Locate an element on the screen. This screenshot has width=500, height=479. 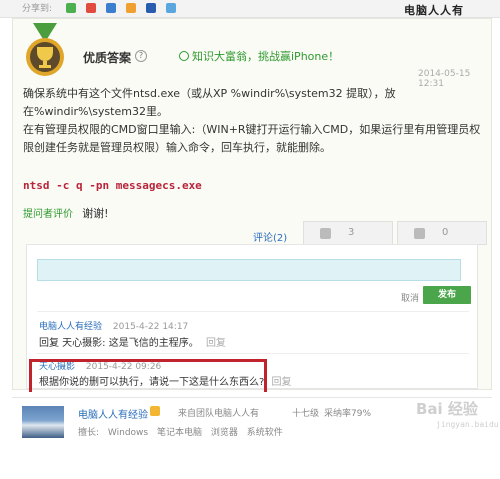
site-watermark: 电脑人人有 is located at coordinates (434, 10).